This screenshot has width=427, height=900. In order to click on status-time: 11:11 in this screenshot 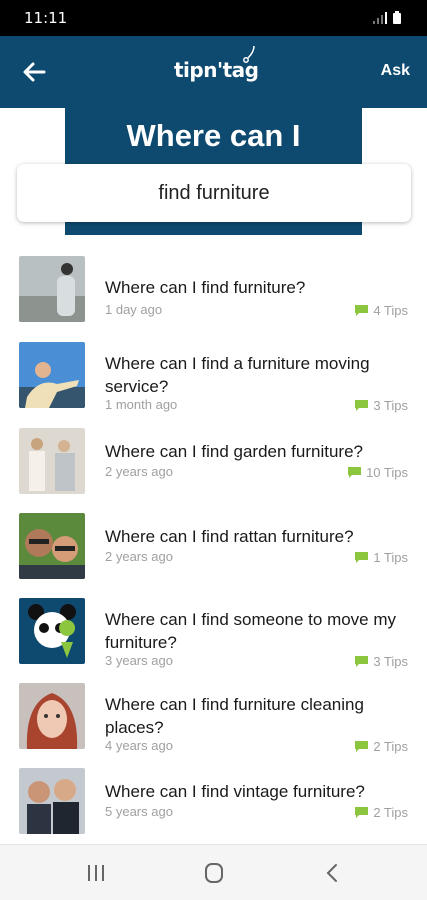, I will do `click(46, 18)`.